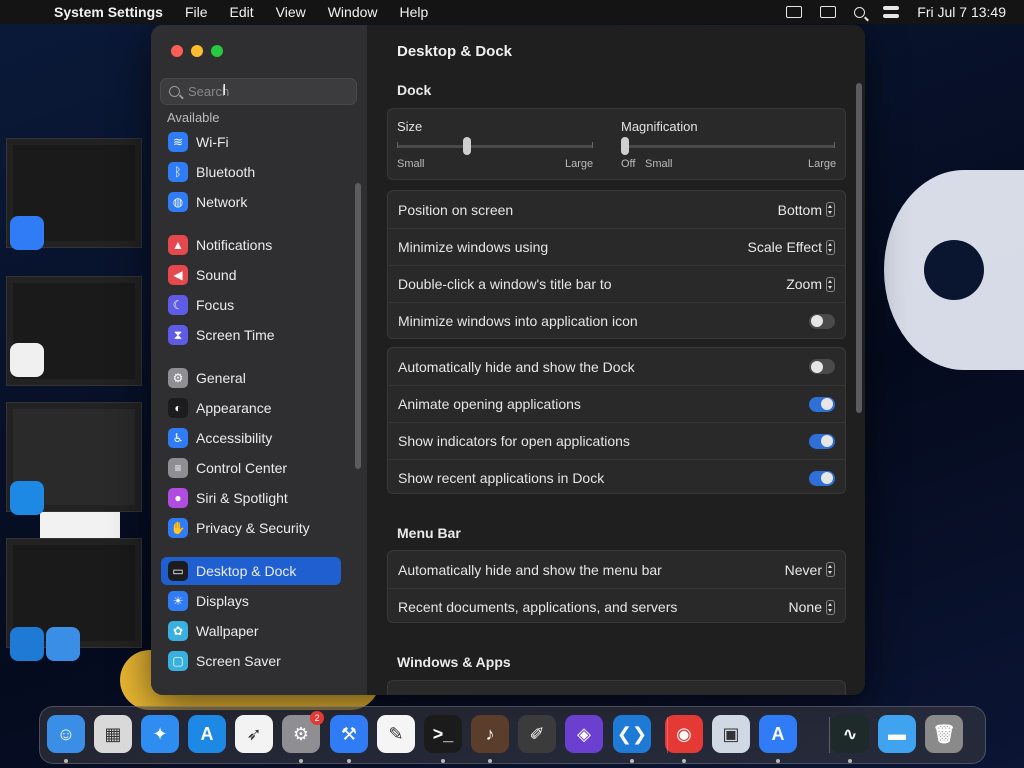 The width and height of the screenshot is (1024, 768). I want to click on sidebar-item-wallpaper: ✿ Wallpaper, so click(251, 631).